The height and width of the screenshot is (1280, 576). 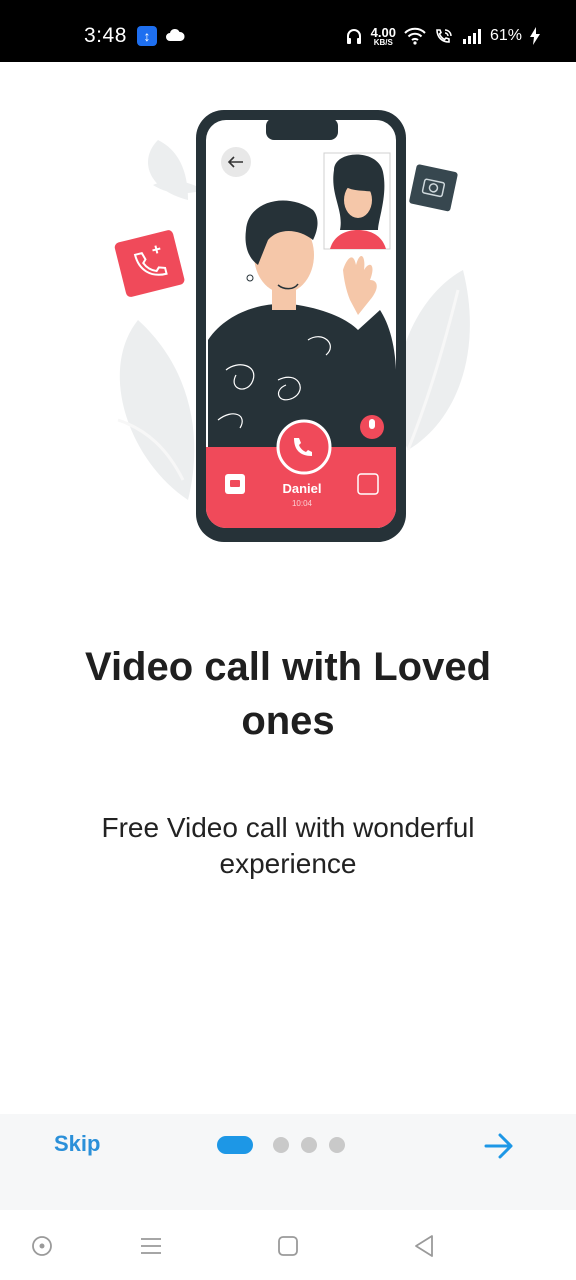 I want to click on page-dot-active, so click(x=235, y=1145).